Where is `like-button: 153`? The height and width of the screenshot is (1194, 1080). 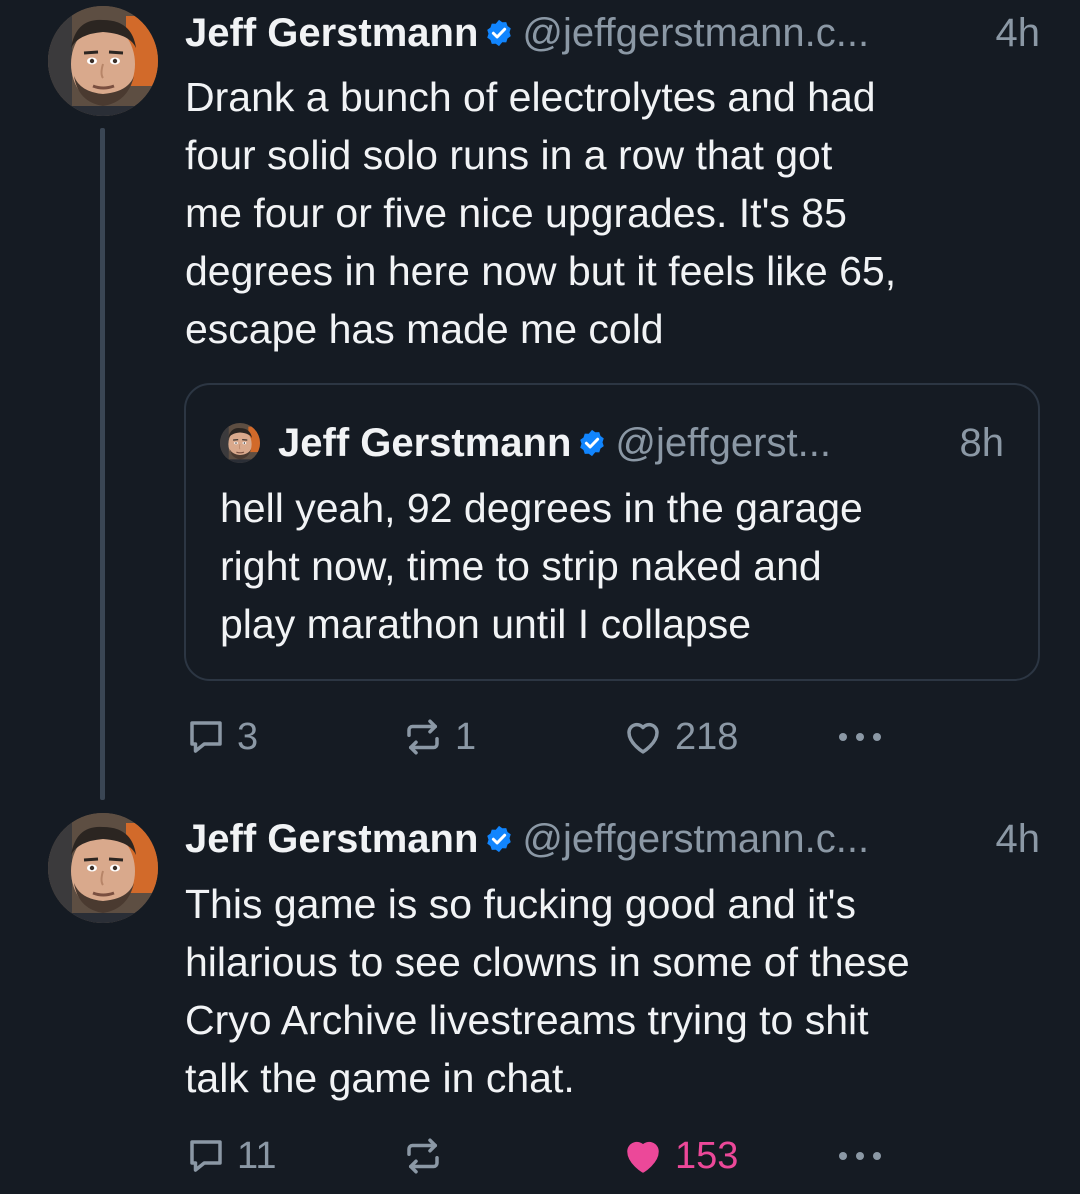 like-button: 153 is located at coordinates (679, 1156).